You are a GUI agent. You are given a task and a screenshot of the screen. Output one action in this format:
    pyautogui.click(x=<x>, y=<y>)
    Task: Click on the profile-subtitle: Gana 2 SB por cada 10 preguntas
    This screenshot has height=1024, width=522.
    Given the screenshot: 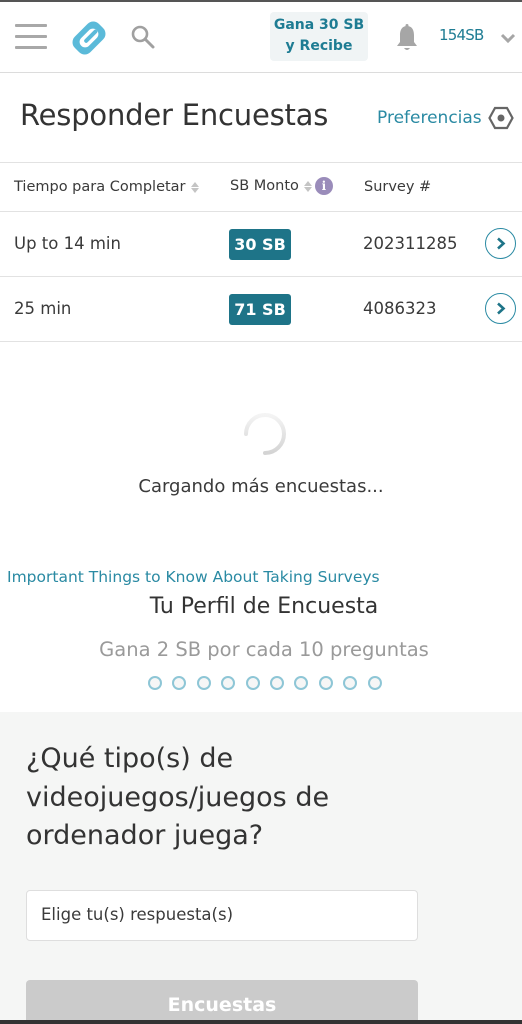 What is the action you would take?
    pyautogui.click(x=264, y=649)
    